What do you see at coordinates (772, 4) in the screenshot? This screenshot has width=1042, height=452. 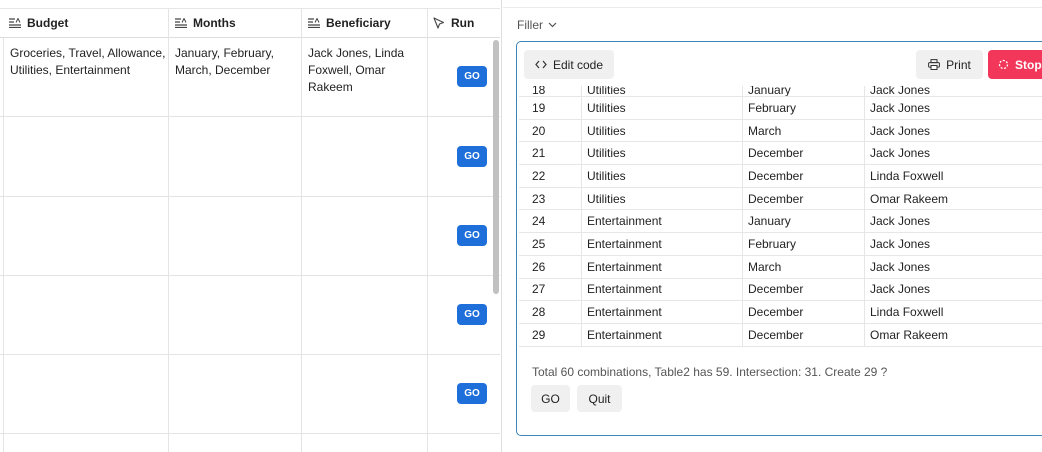 I see `panel-top-border` at bounding box center [772, 4].